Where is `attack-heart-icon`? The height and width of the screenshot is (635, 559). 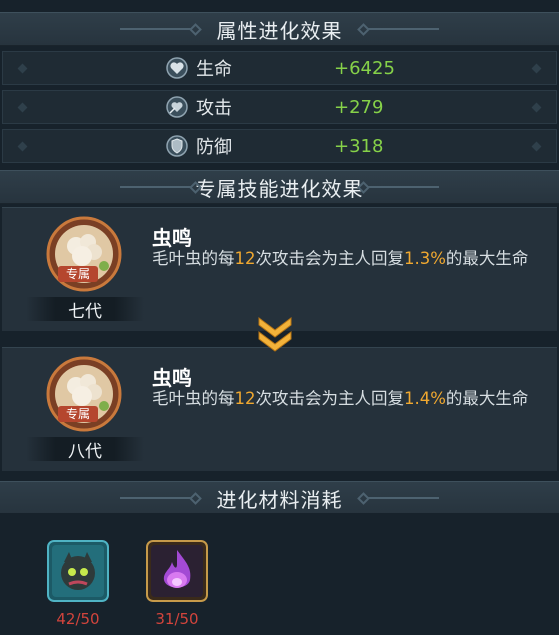
attack-heart-icon is located at coordinates (177, 107).